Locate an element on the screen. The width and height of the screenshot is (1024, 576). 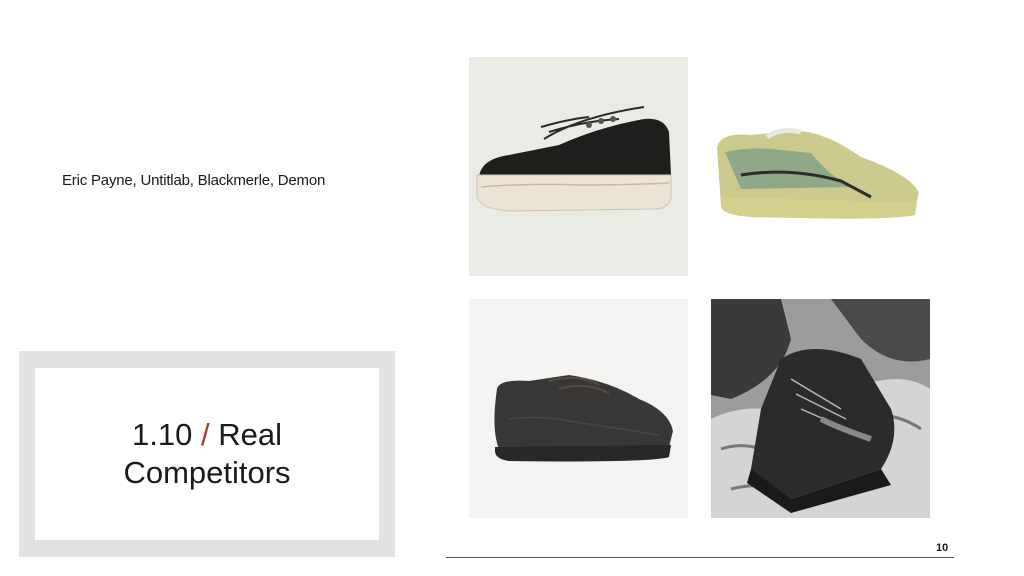
section-title-frame: 1.10 / Real Competitors is located at coordinates (207, 454).